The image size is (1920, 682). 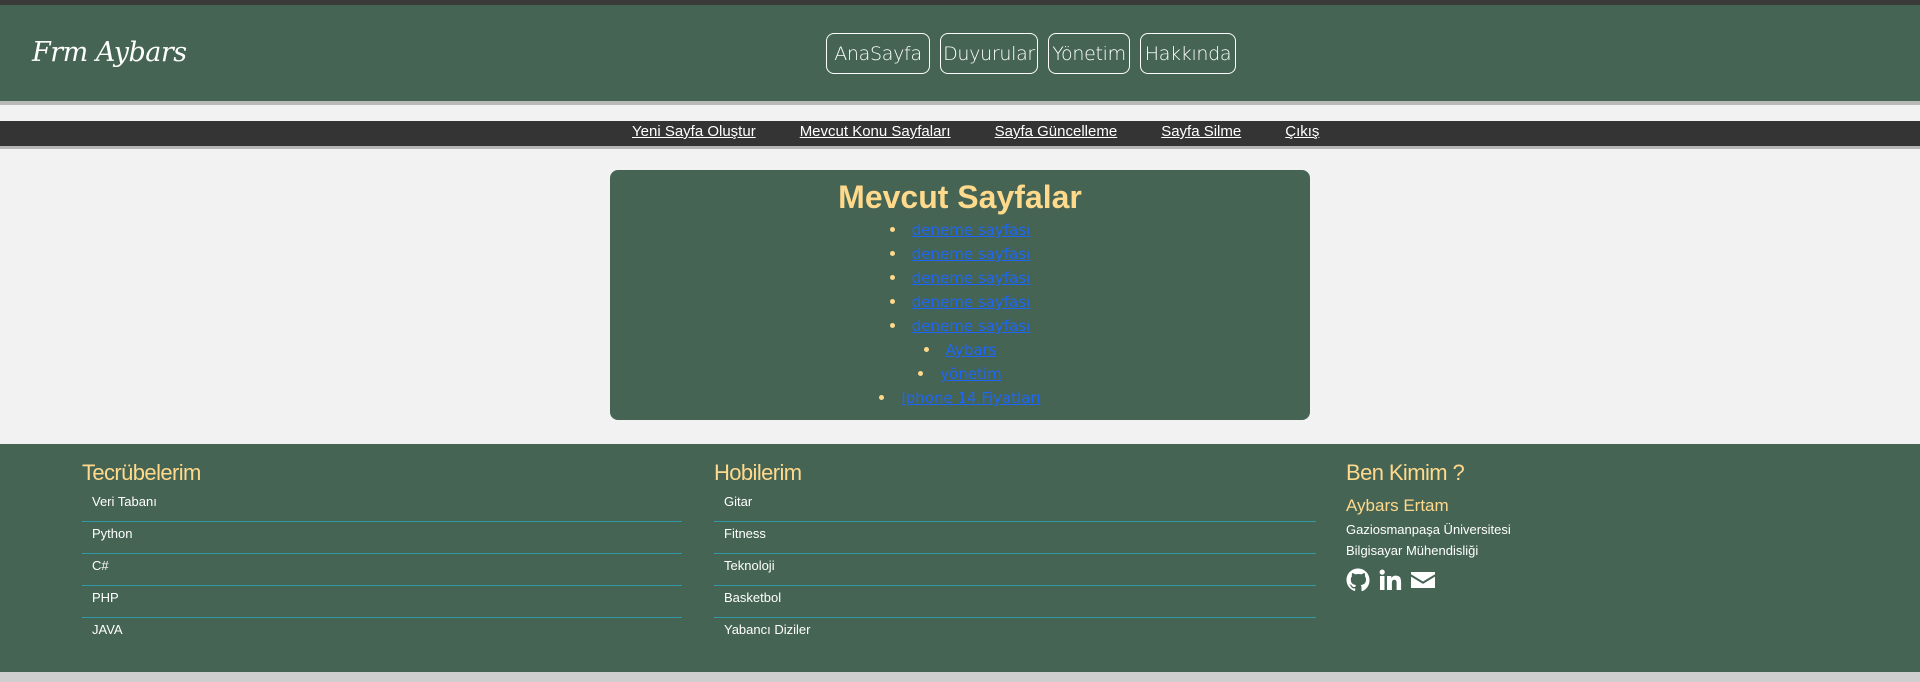 What do you see at coordinates (1015, 506) in the screenshot?
I see `list-item: Gitar` at bounding box center [1015, 506].